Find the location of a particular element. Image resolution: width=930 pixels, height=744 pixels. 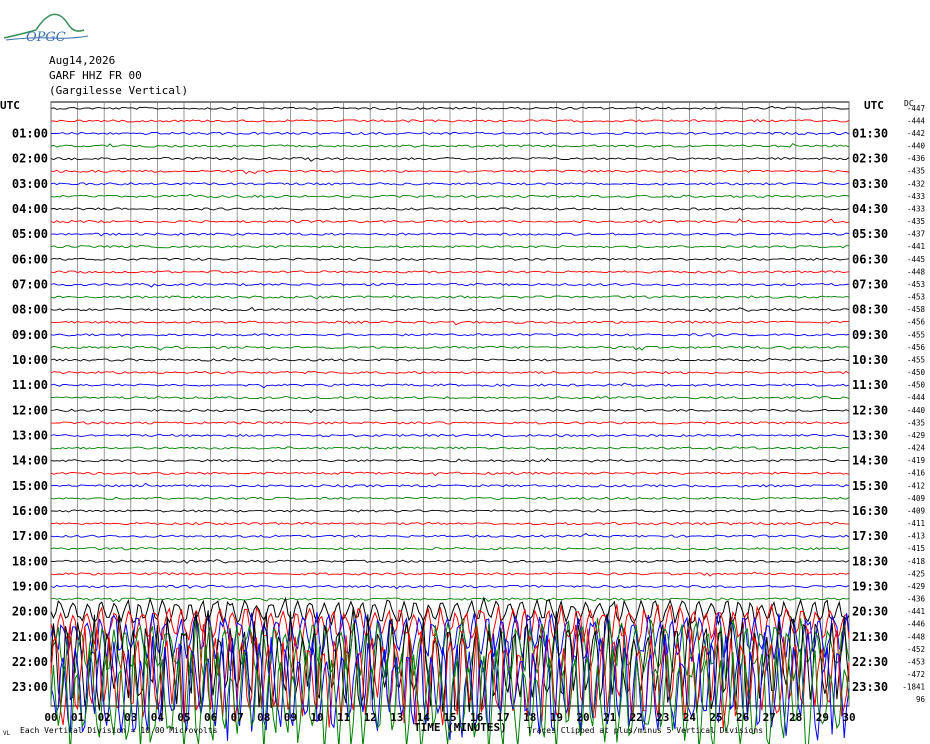

station-location: (Gargilesse Vertical) is located at coordinates (119, 90).